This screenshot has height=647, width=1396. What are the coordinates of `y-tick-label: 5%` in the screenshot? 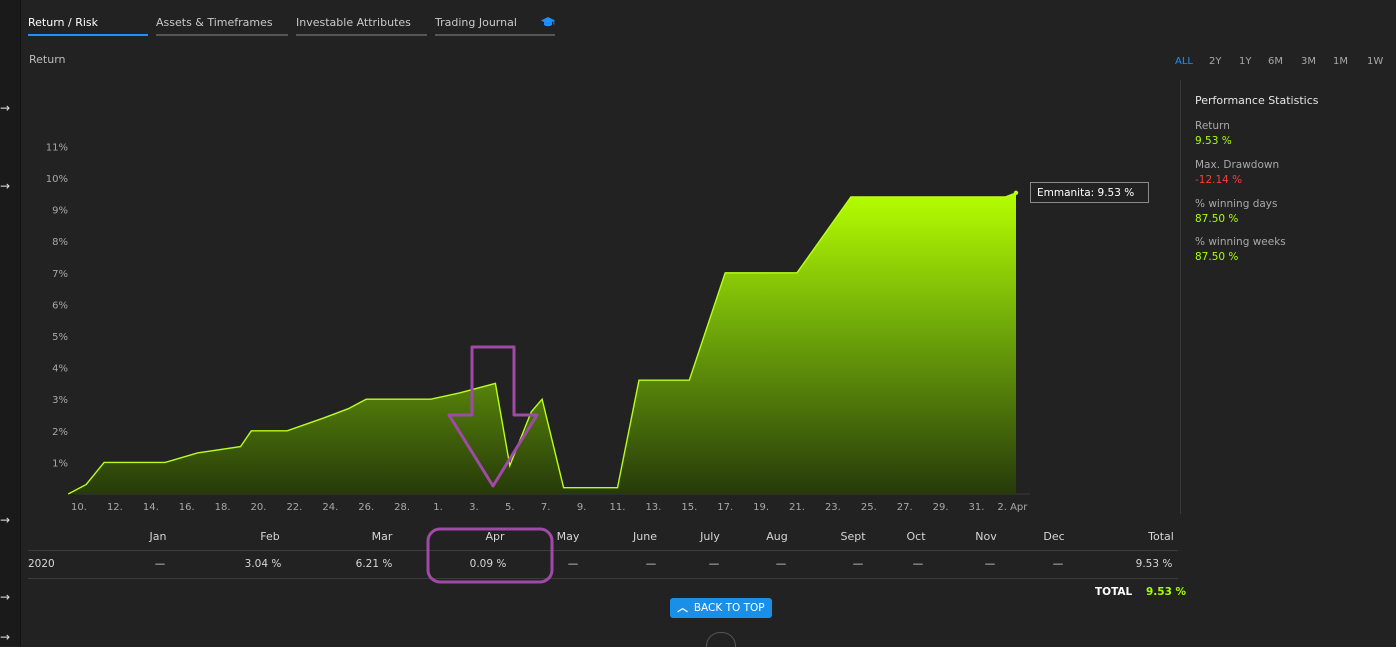 It's located at (60, 337).